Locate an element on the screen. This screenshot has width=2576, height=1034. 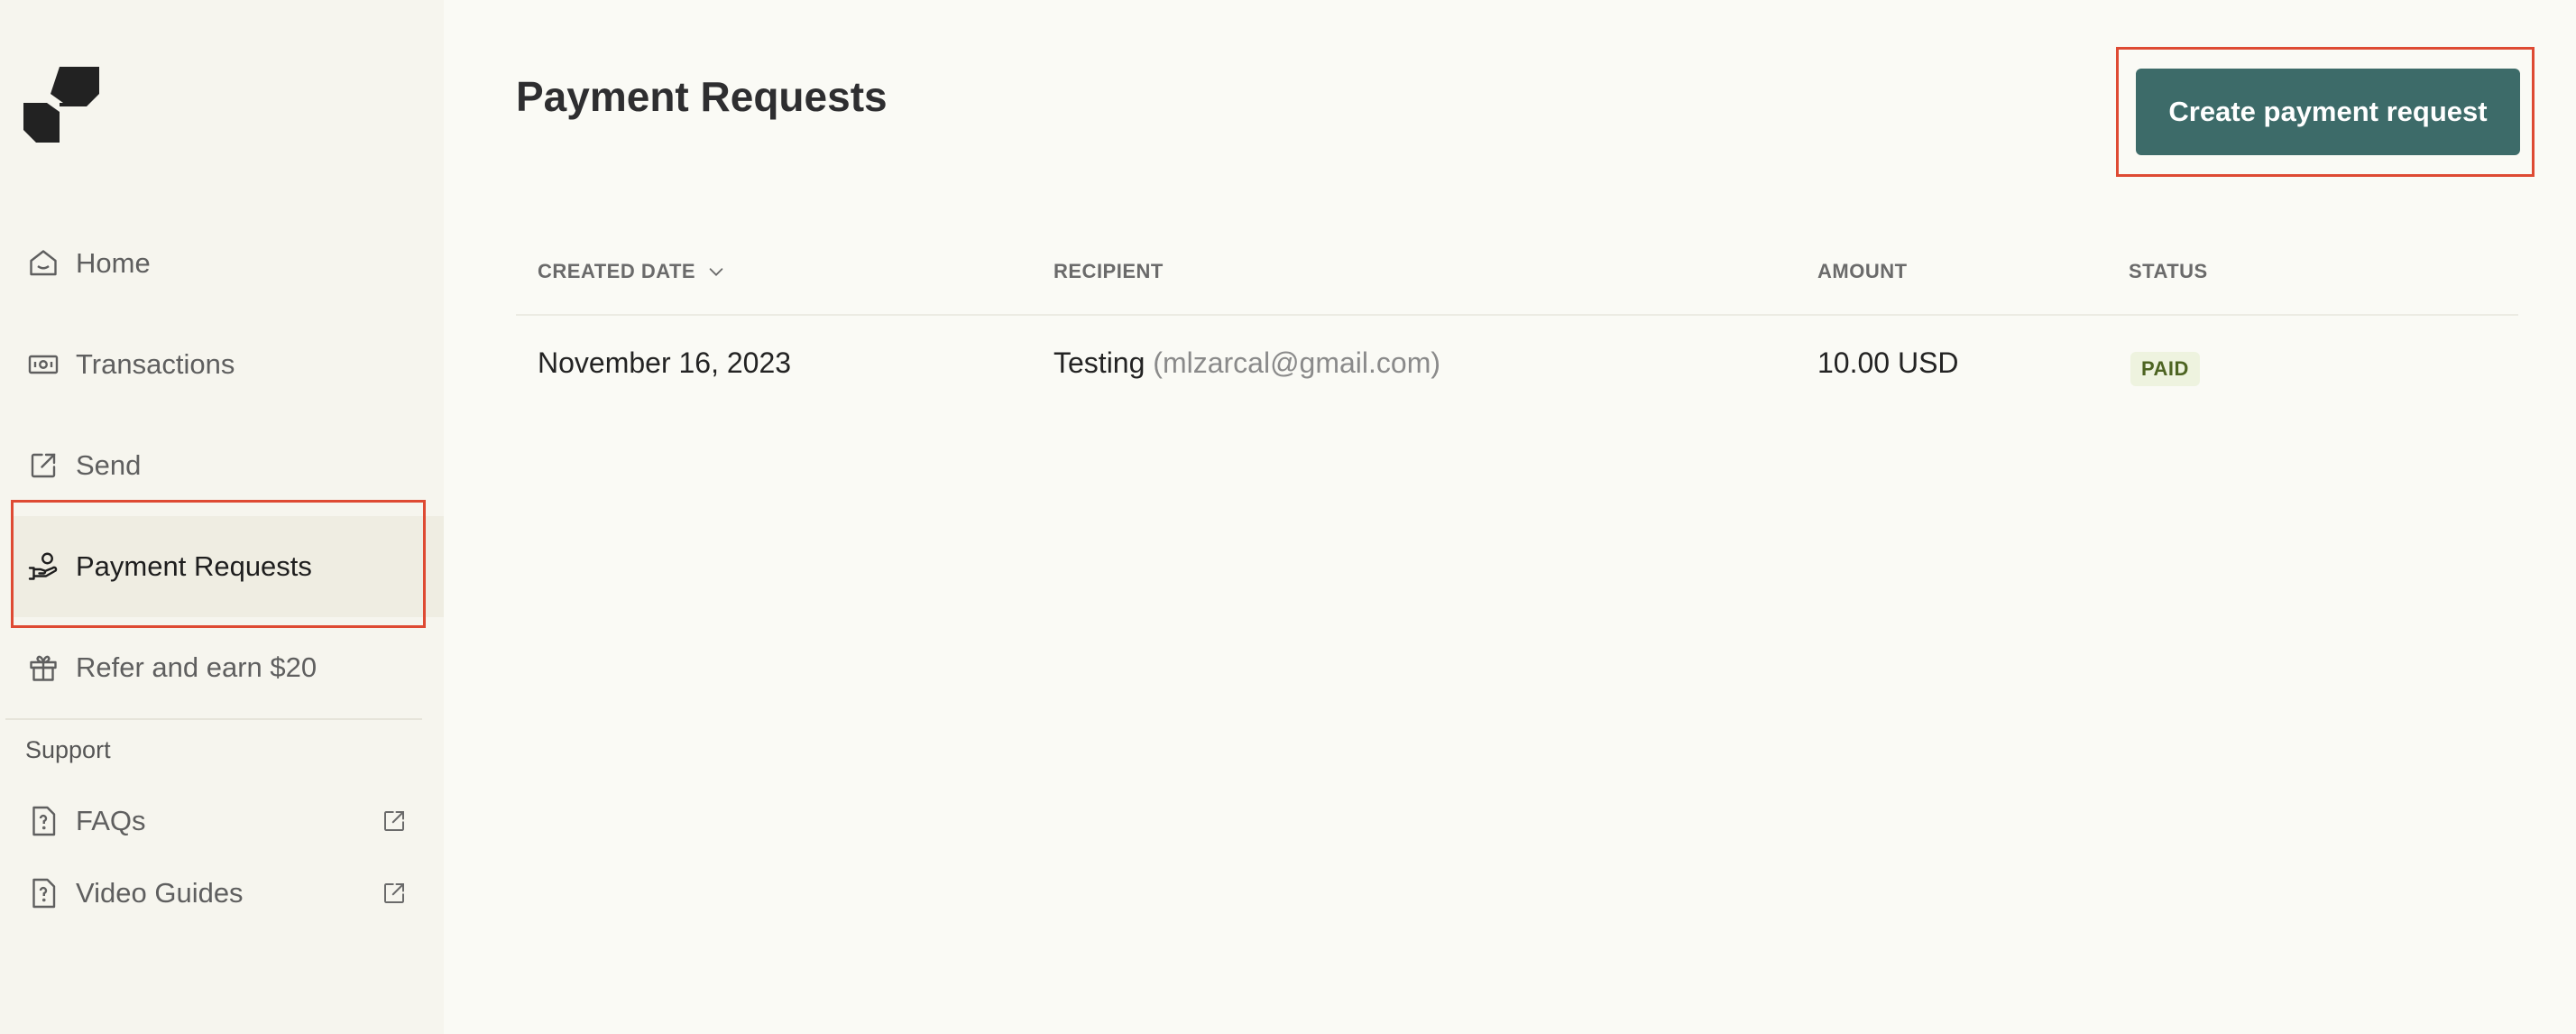
sidebar-divider is located at coordinates (213, 719).